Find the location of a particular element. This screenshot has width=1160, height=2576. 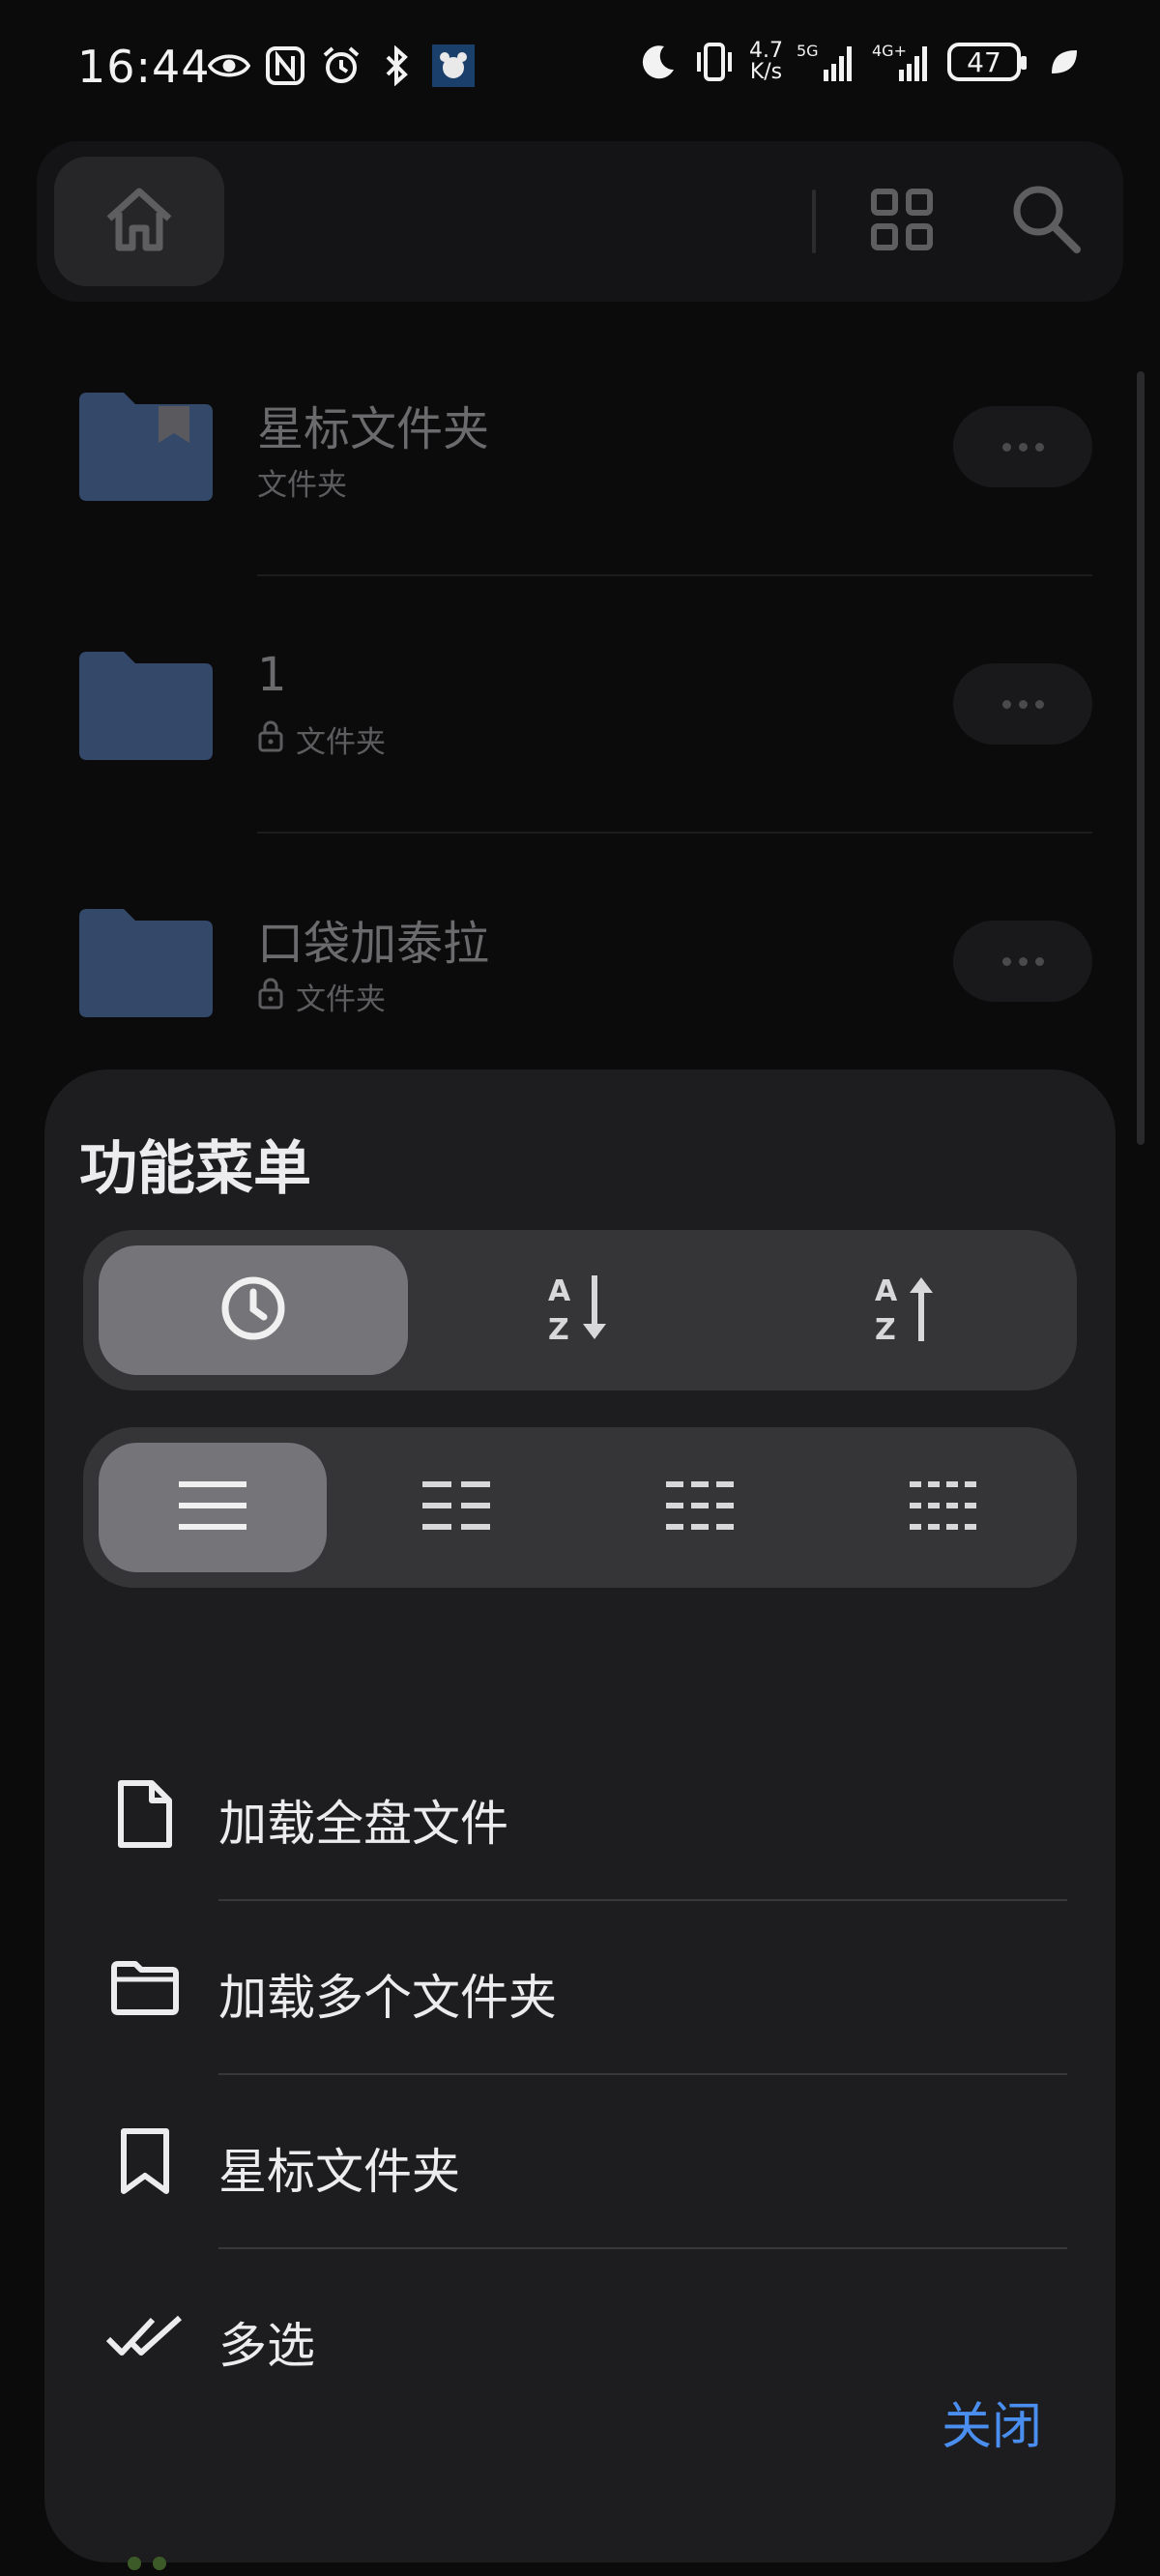

battery-icon: 47 is located at coordinates (987, 62).